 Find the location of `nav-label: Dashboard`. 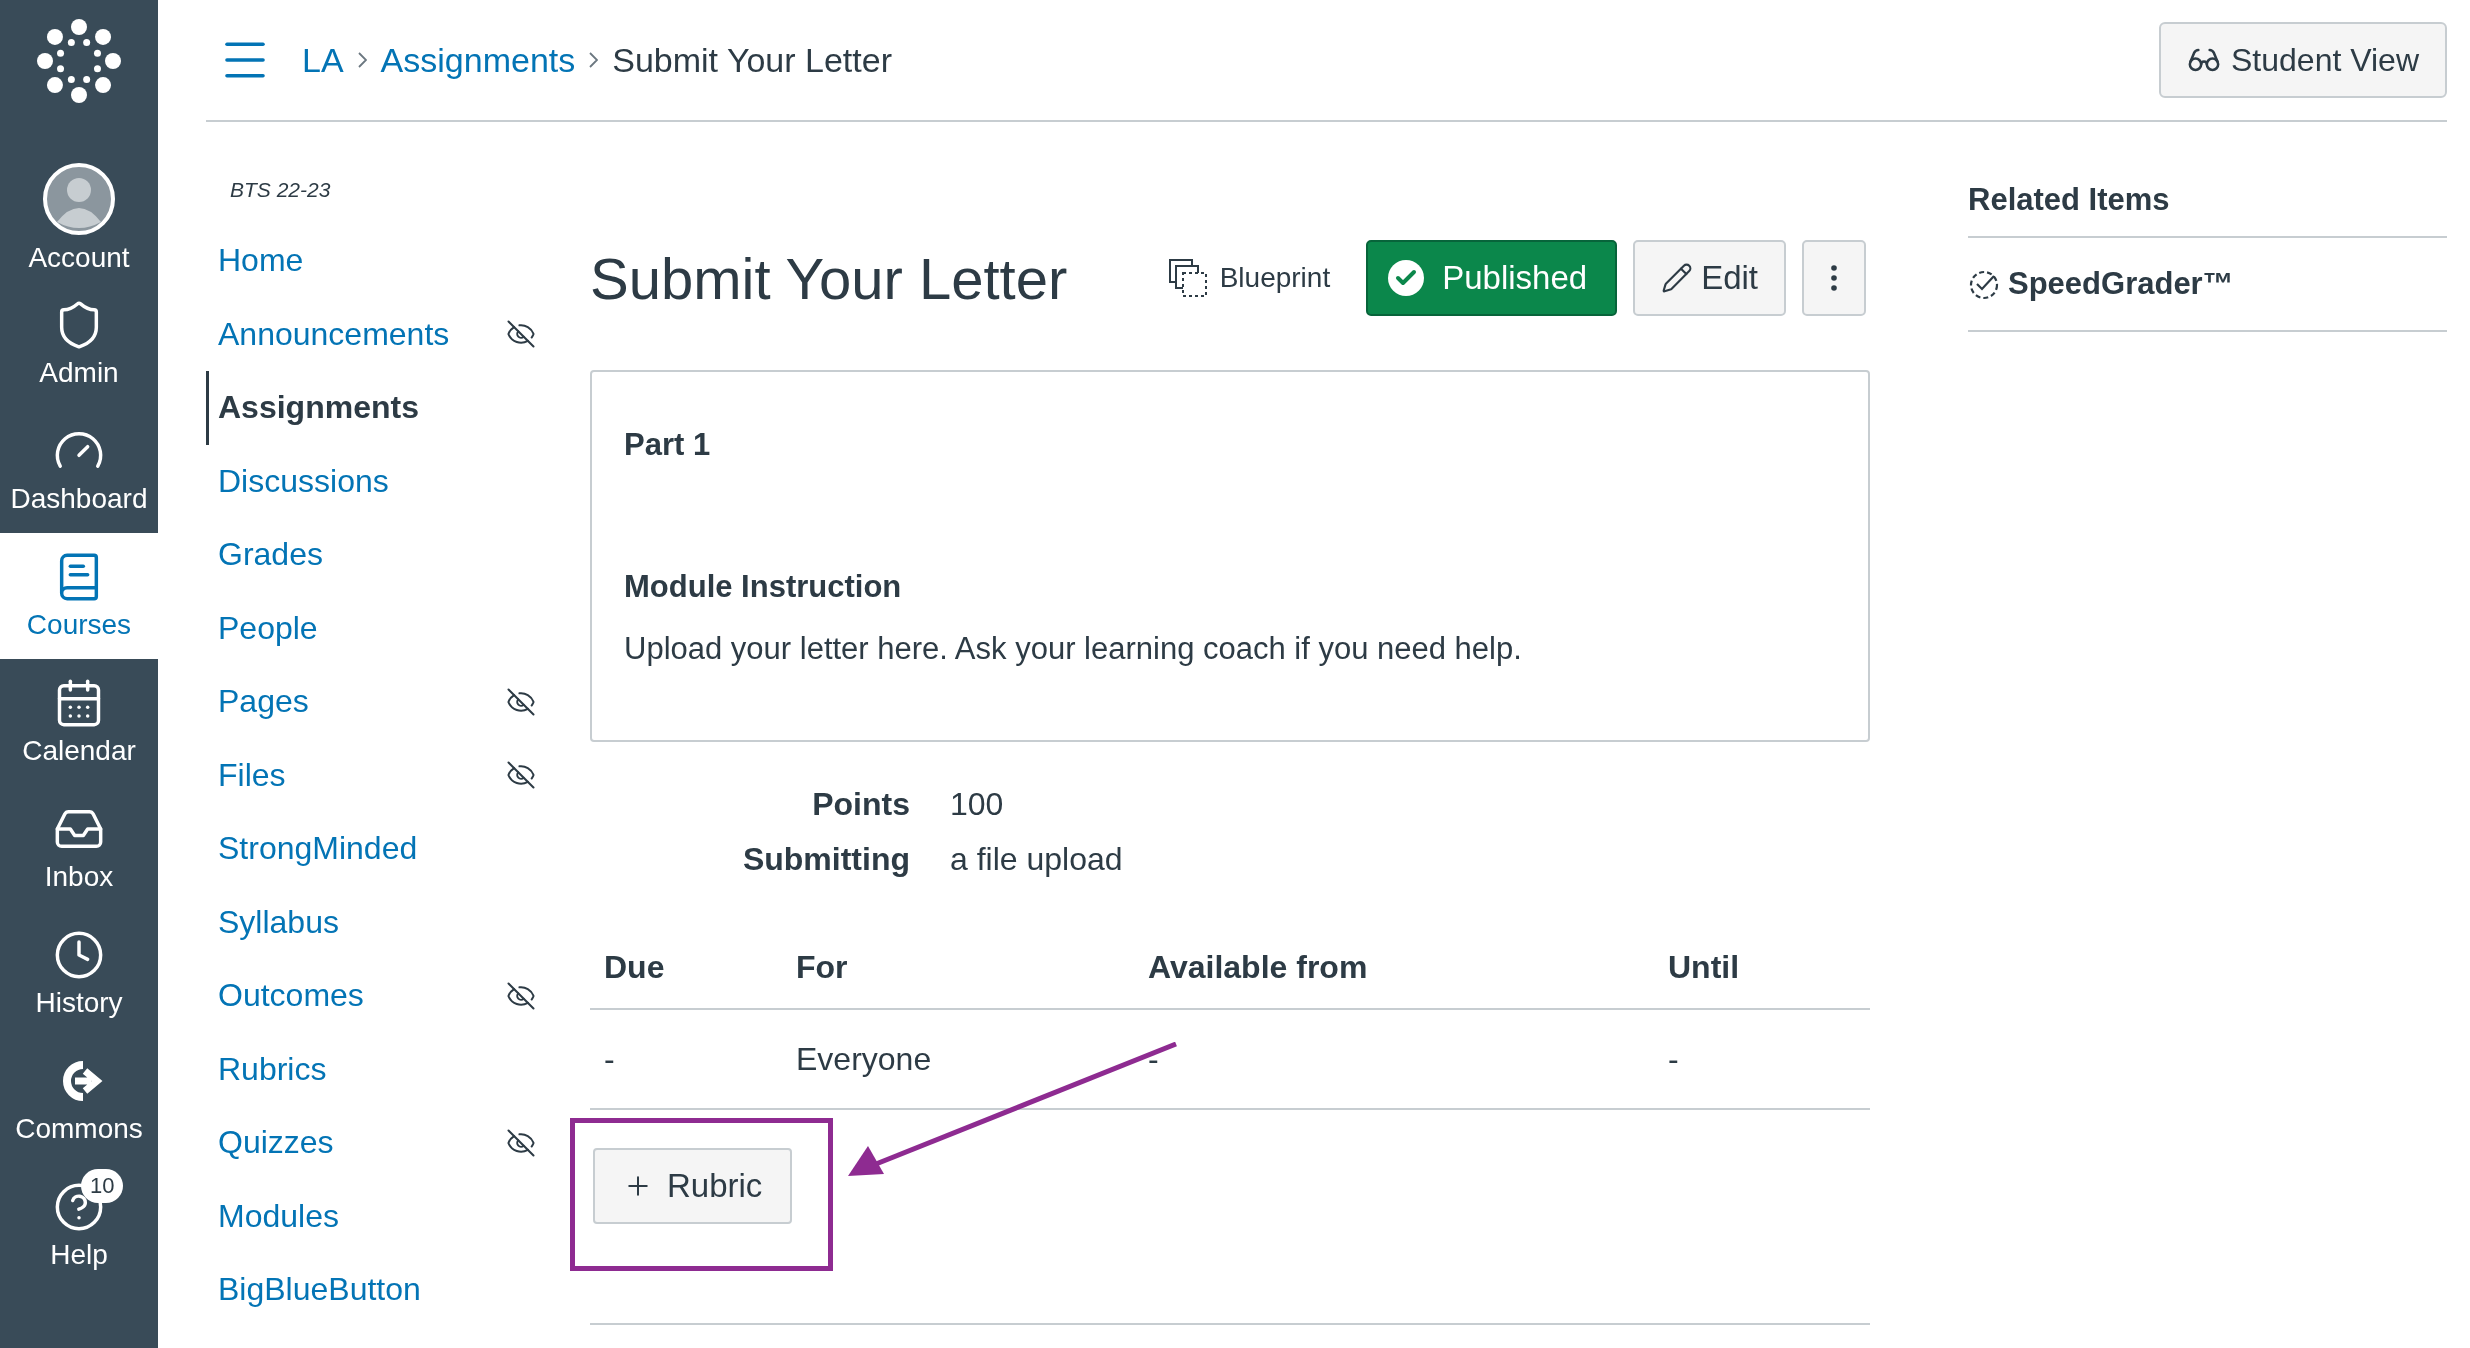

nav-label: Dashboard is located at coordinates (79, 499).